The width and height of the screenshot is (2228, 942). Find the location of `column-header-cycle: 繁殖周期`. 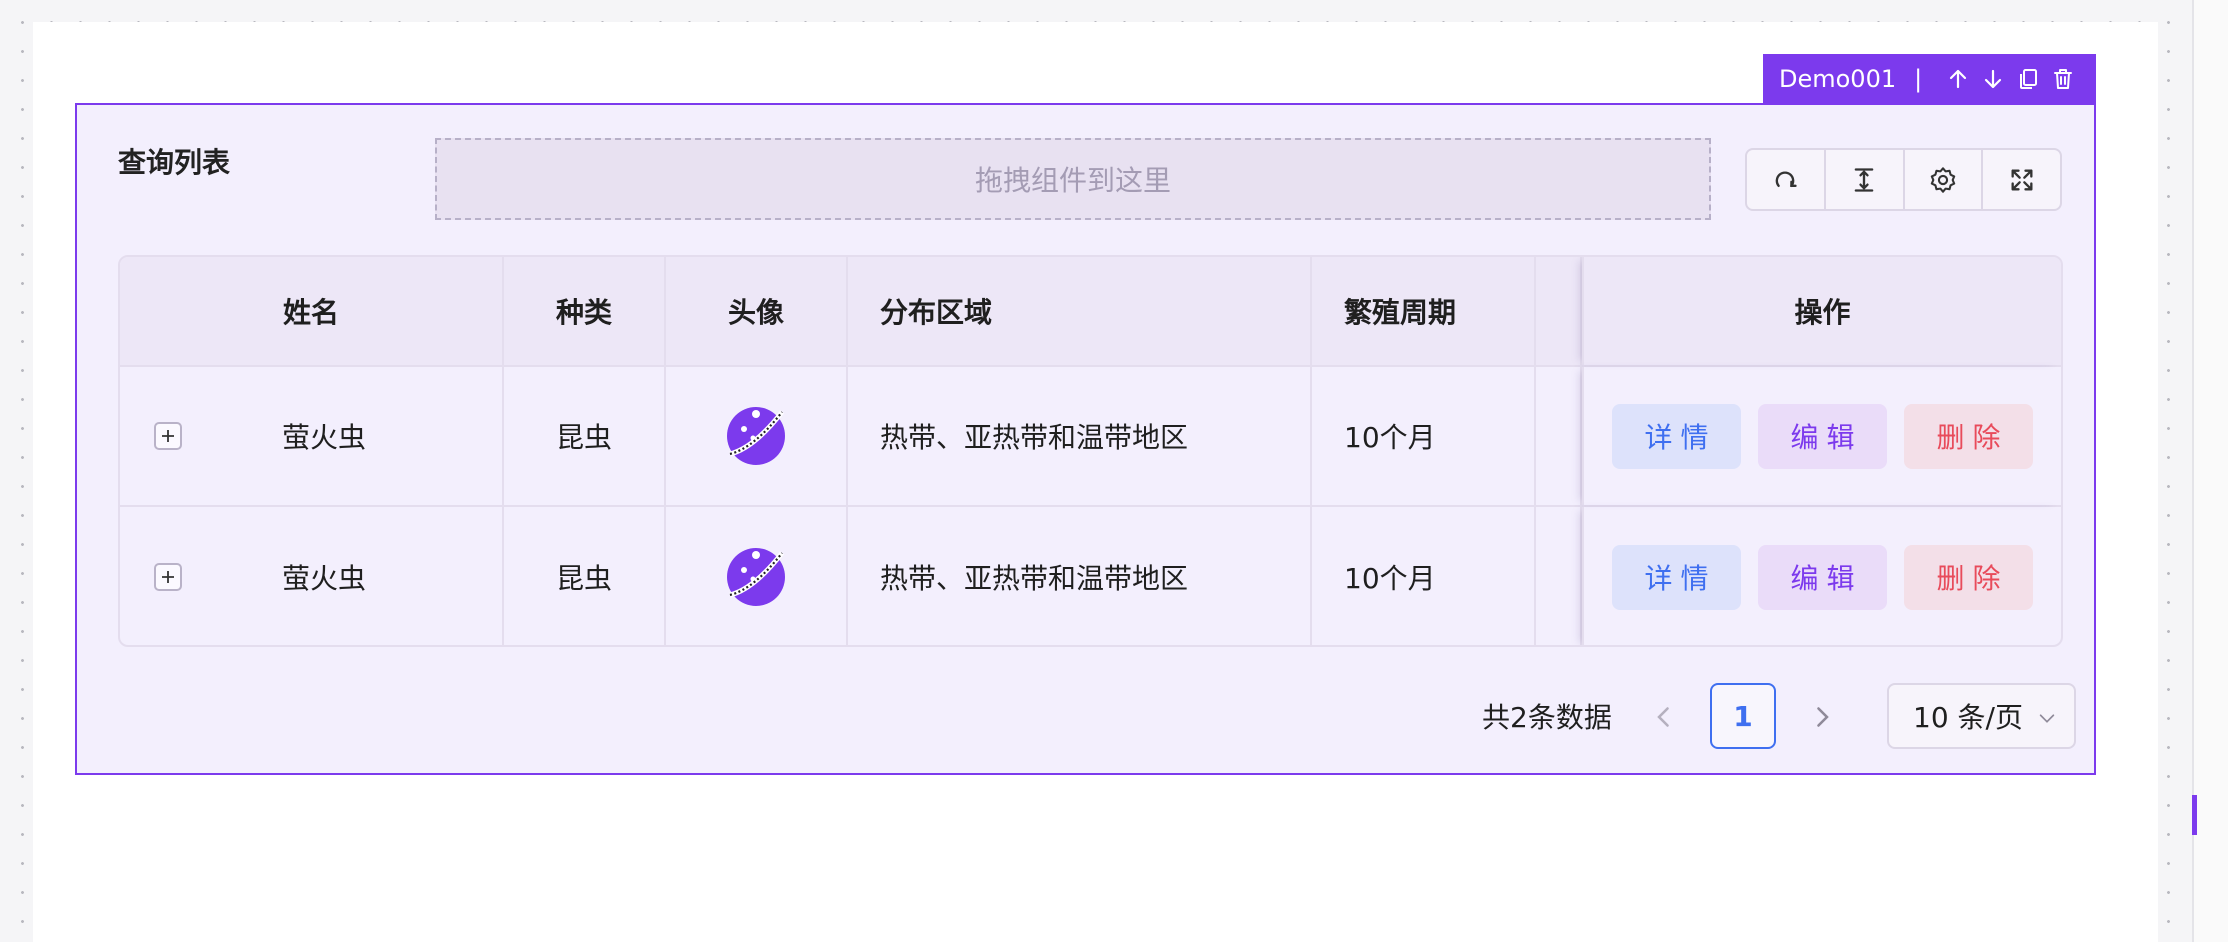

column-header-cycle: 繁殖周期 is located at coordinates (1424, 311).